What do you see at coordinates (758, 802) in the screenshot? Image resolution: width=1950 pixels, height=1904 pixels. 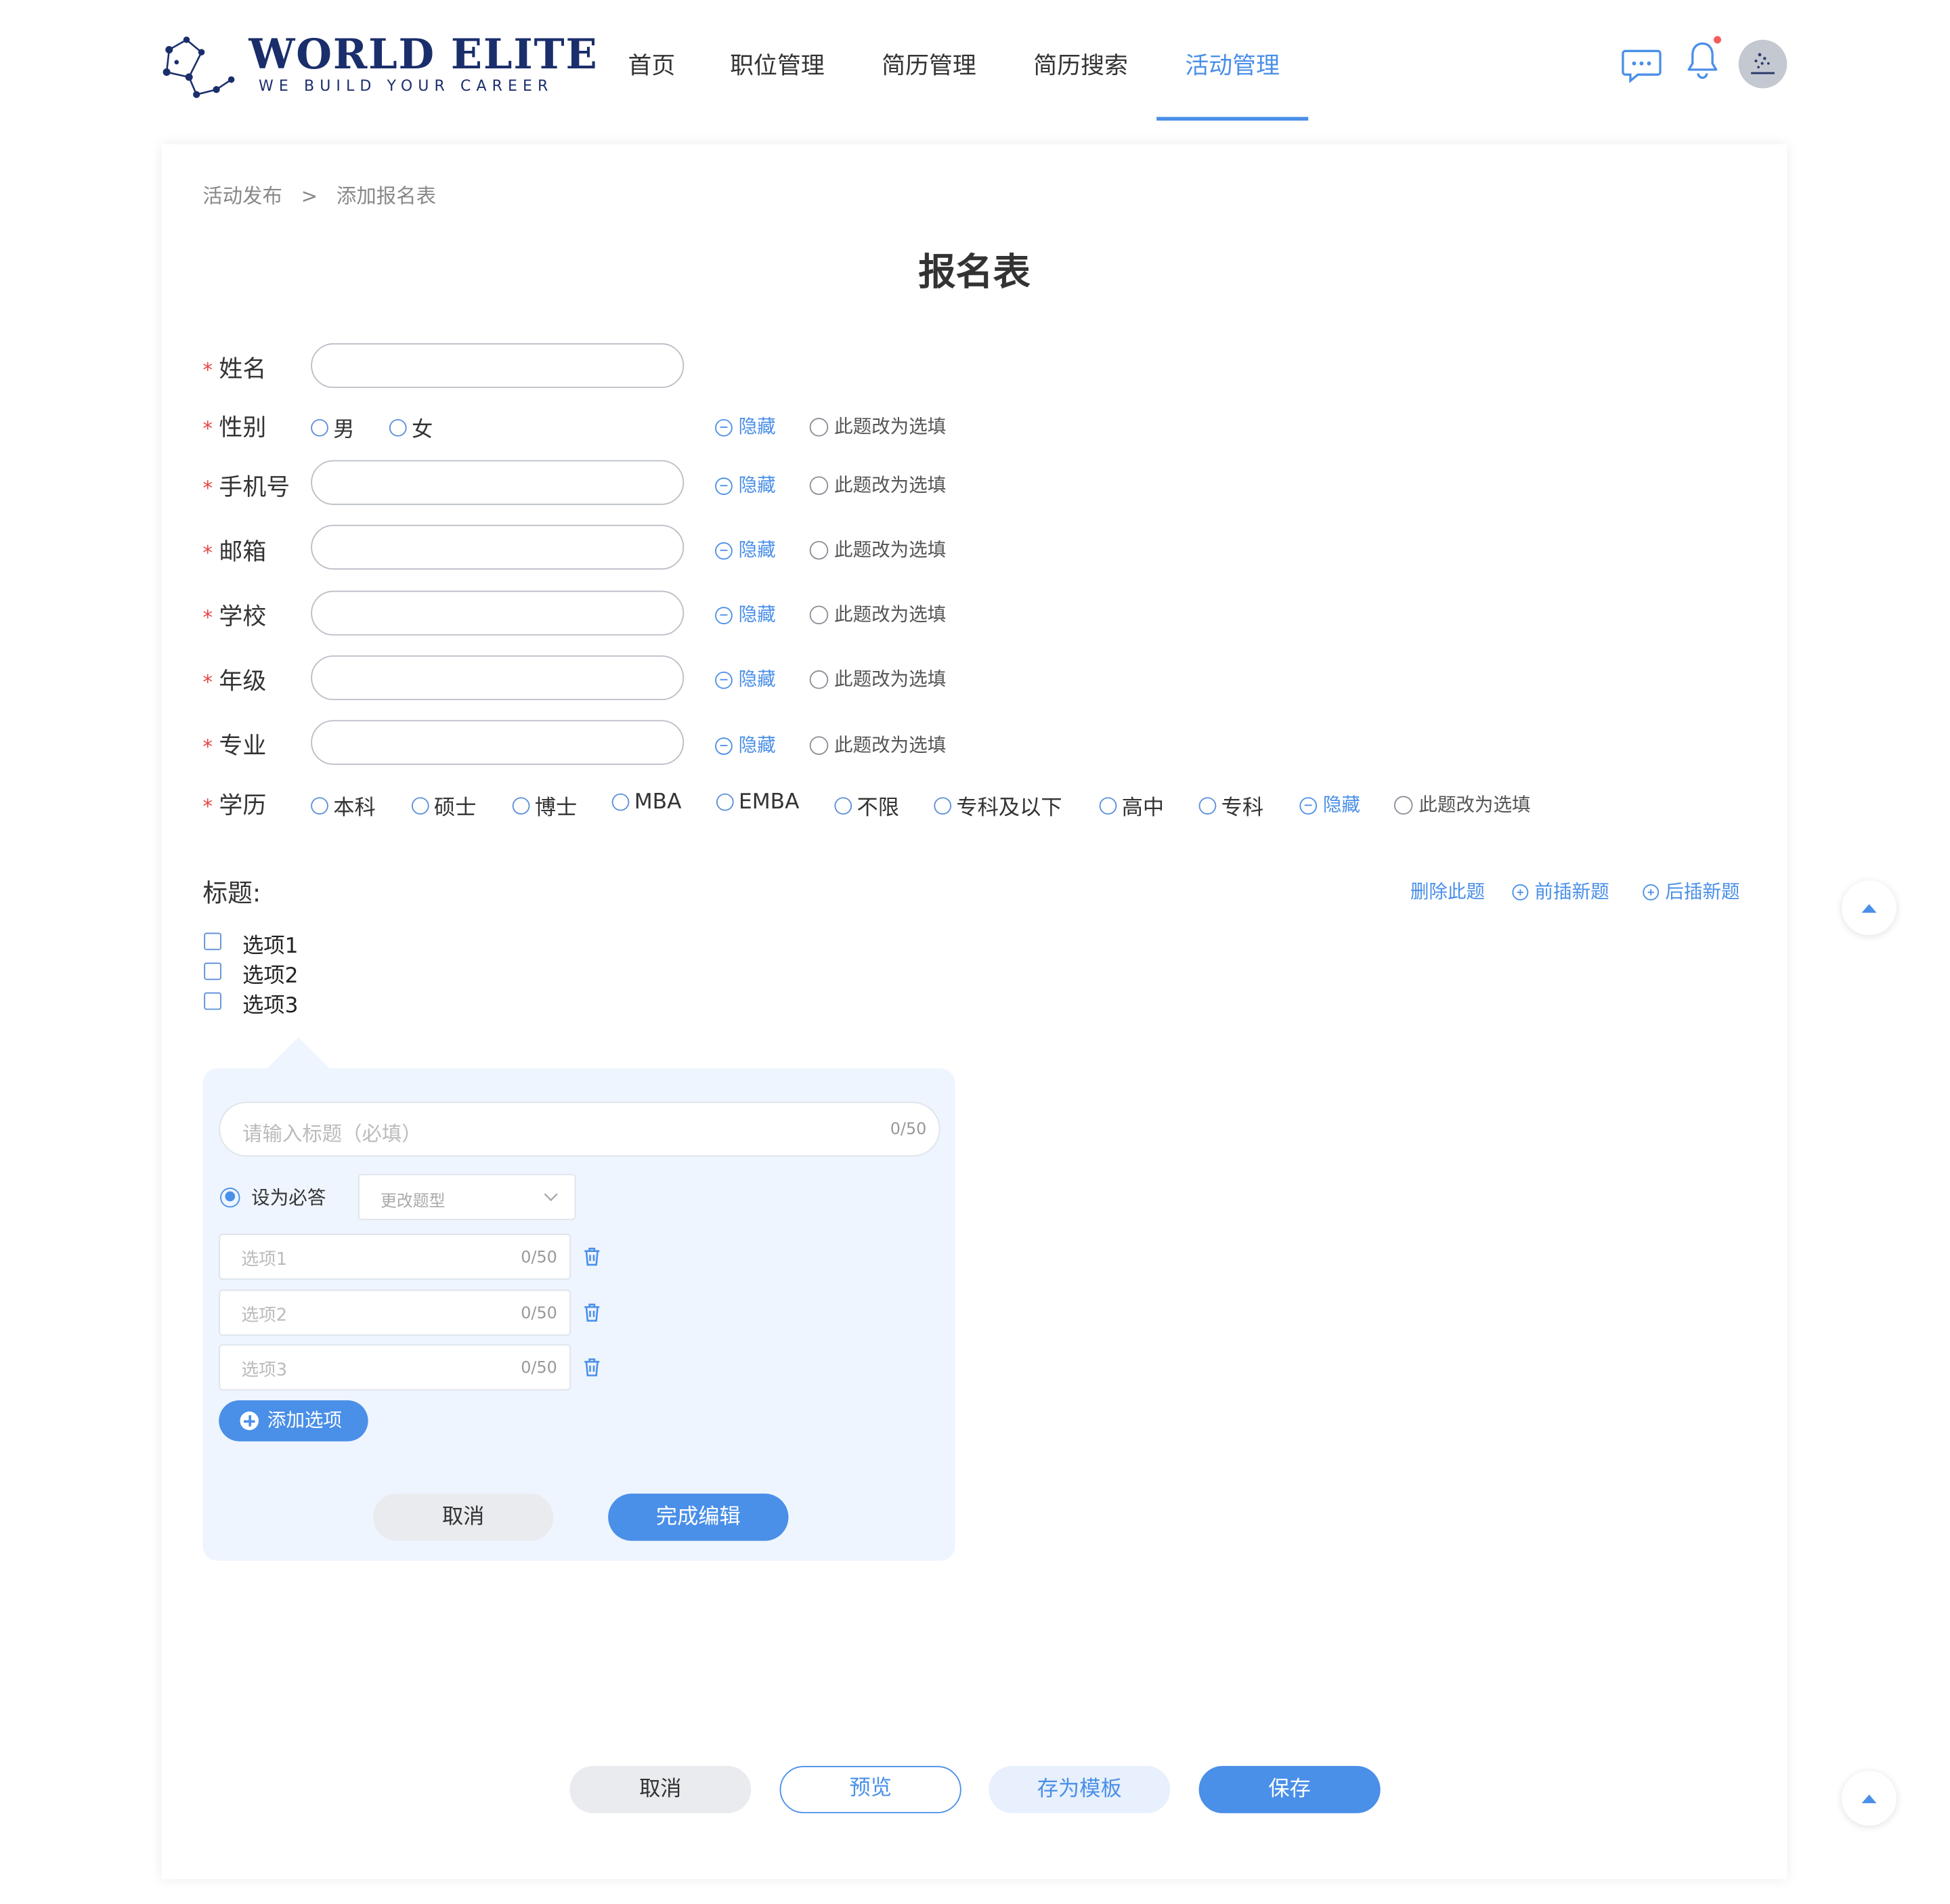 I see `education-option-emba: EMBA` at bounding box center [758, 802].